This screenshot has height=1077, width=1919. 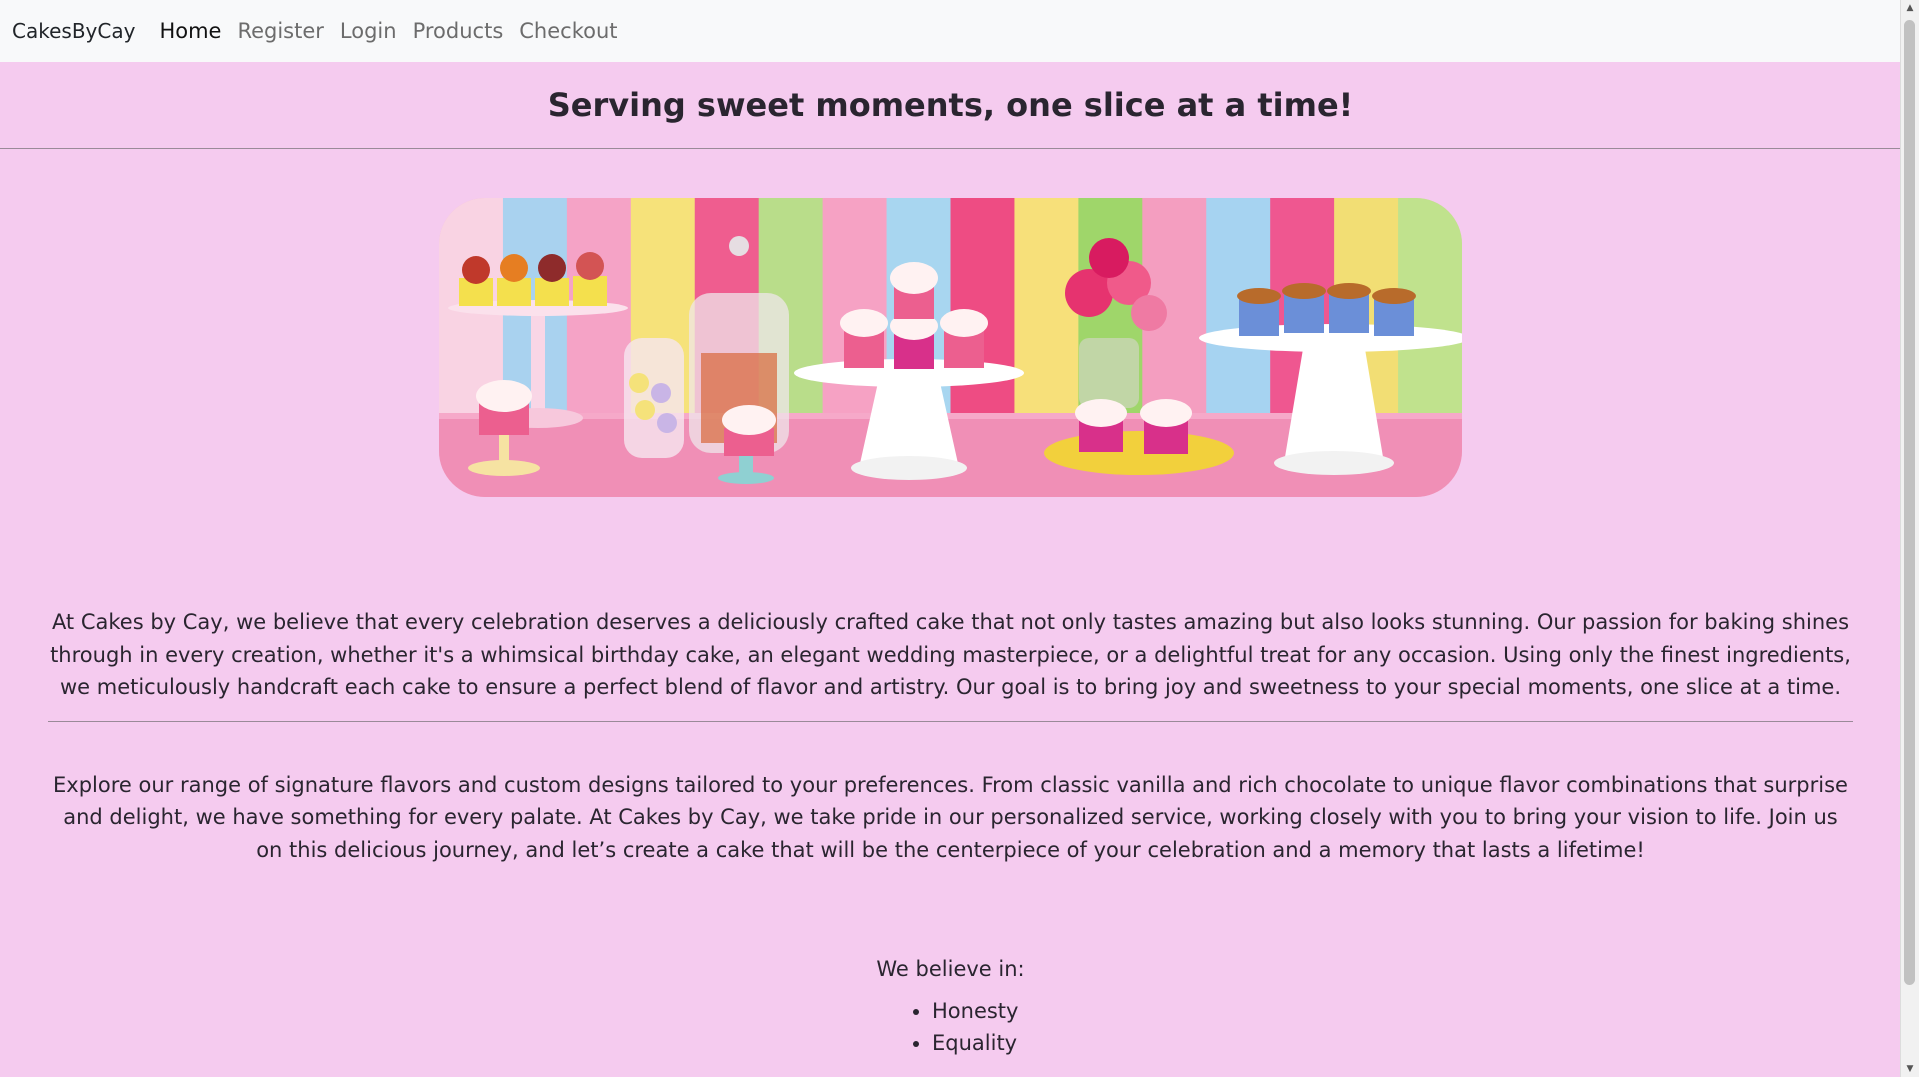 I want to click on hero-image, so click(x=950, y=347).